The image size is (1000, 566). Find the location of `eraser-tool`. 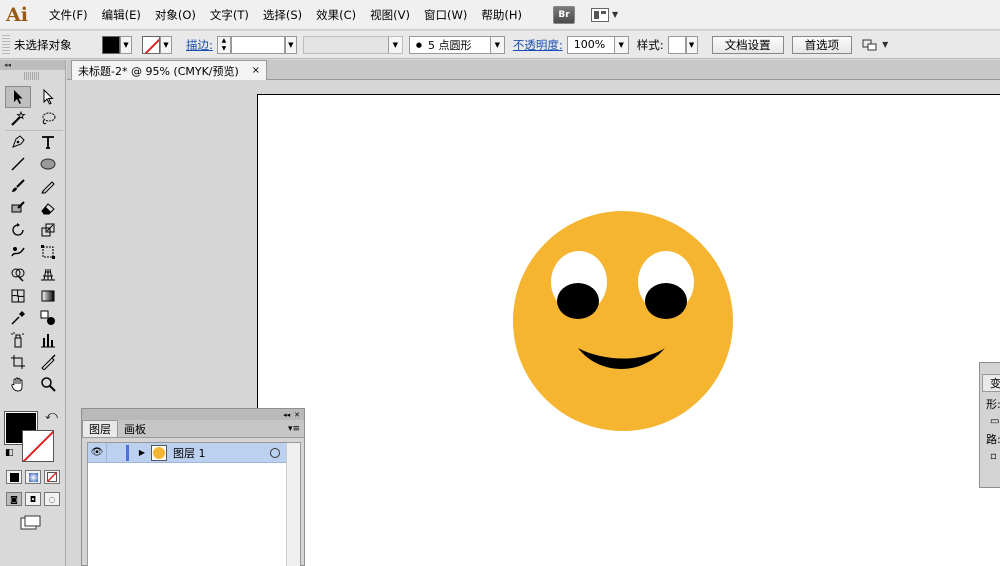

eraser-tool is located at coordinates (48, 208).